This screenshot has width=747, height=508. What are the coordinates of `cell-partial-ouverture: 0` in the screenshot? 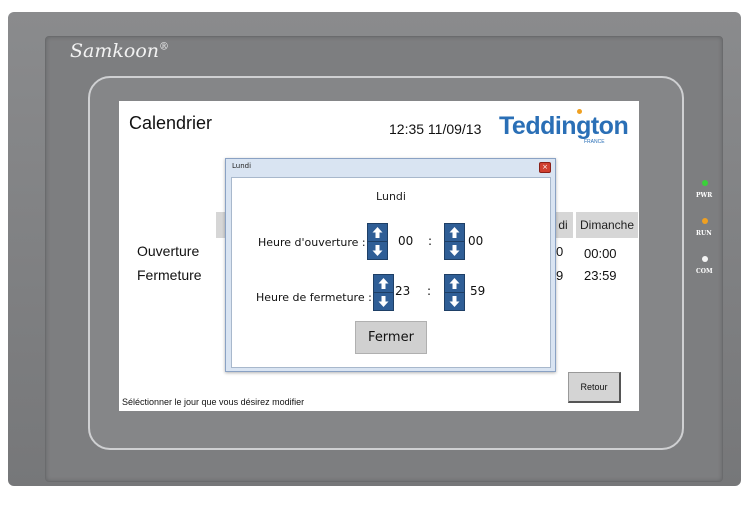 It's located at (559, 251).